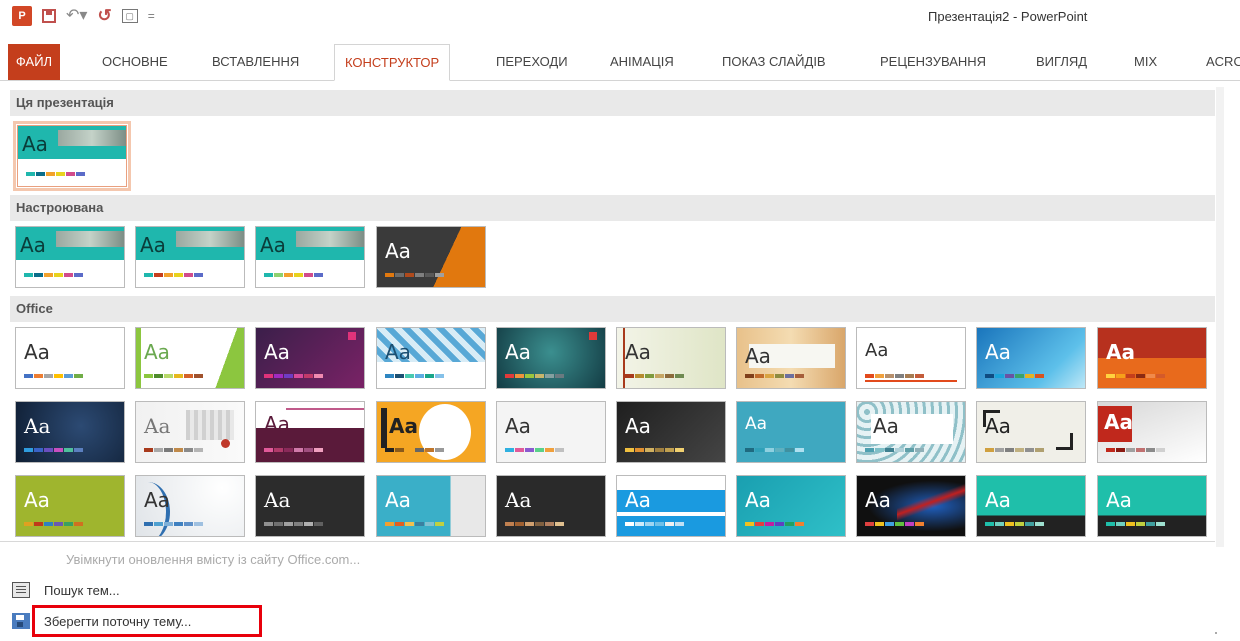  What do you see at coordinates (34, 62) in the screenshot?
I see `tab-file: ФАЙЛ` at bounding box center [34, 62].